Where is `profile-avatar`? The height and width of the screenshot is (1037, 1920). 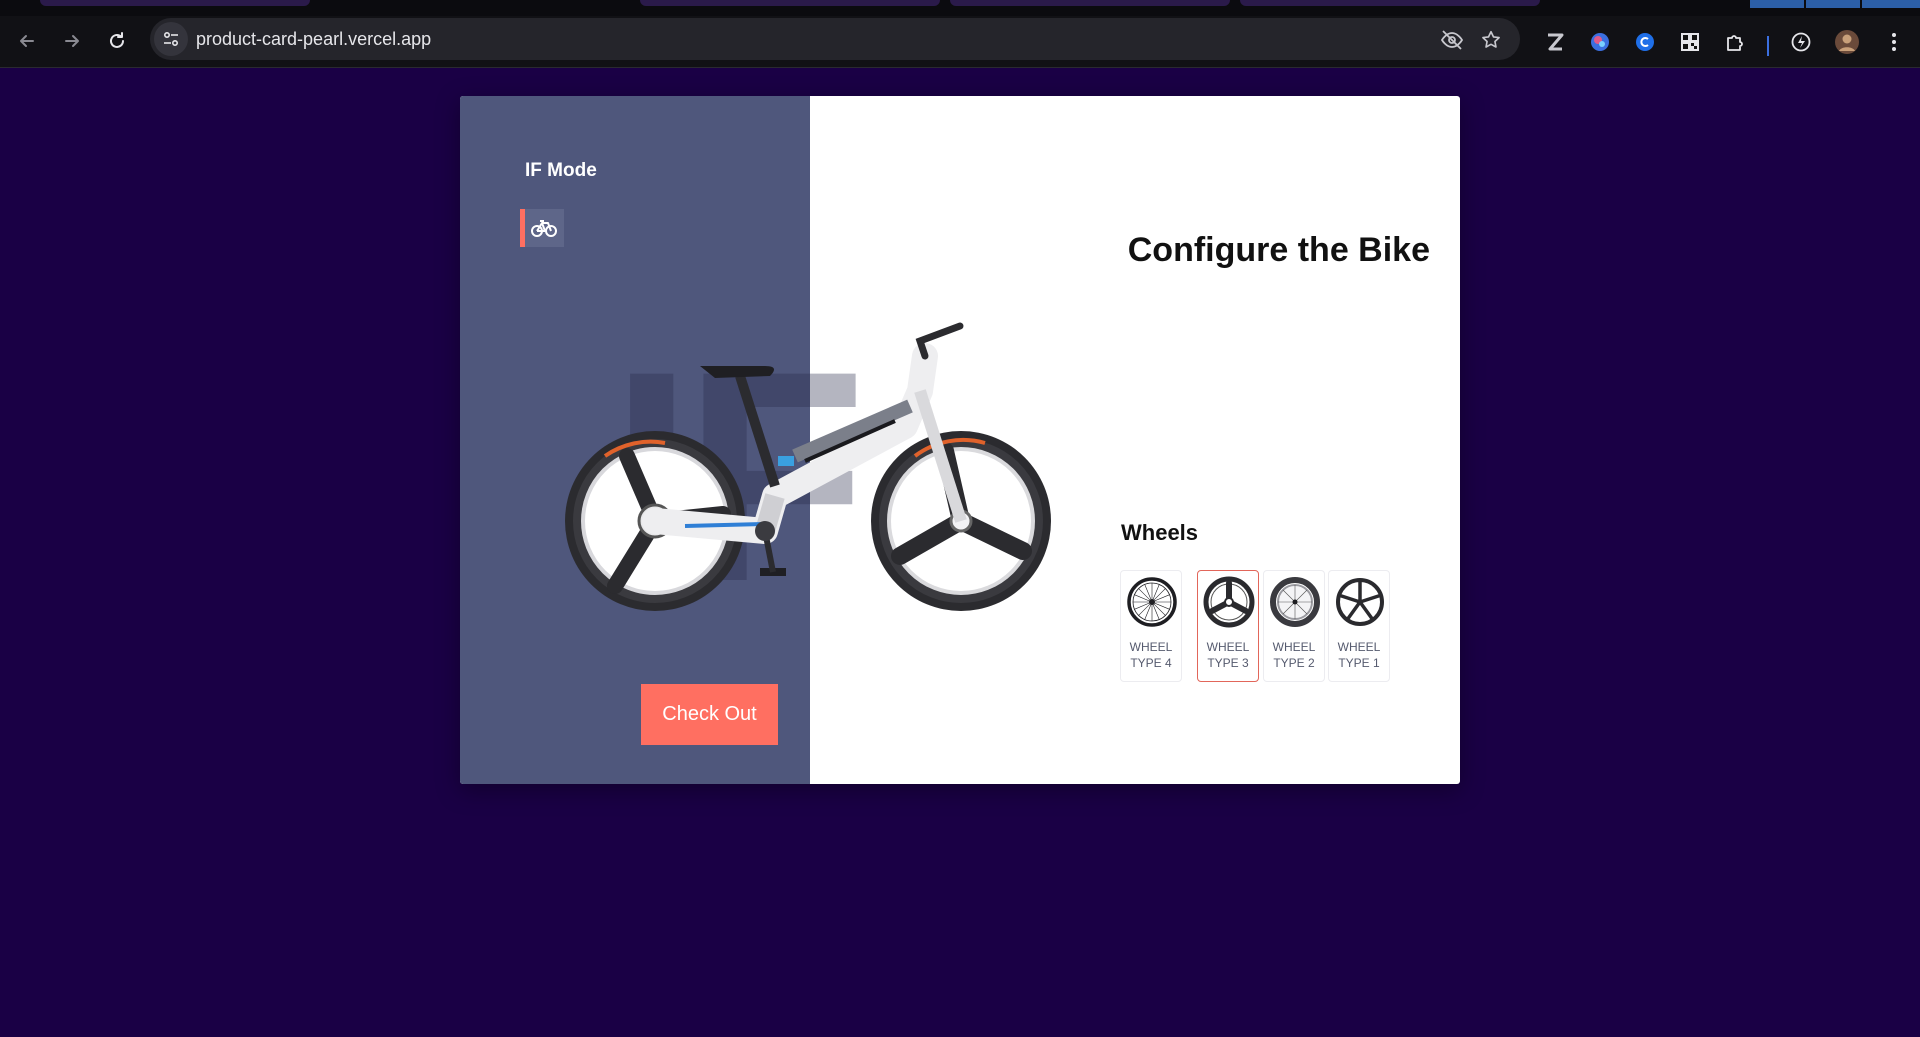 profile-avatar is located at coordinates (1847, 42).